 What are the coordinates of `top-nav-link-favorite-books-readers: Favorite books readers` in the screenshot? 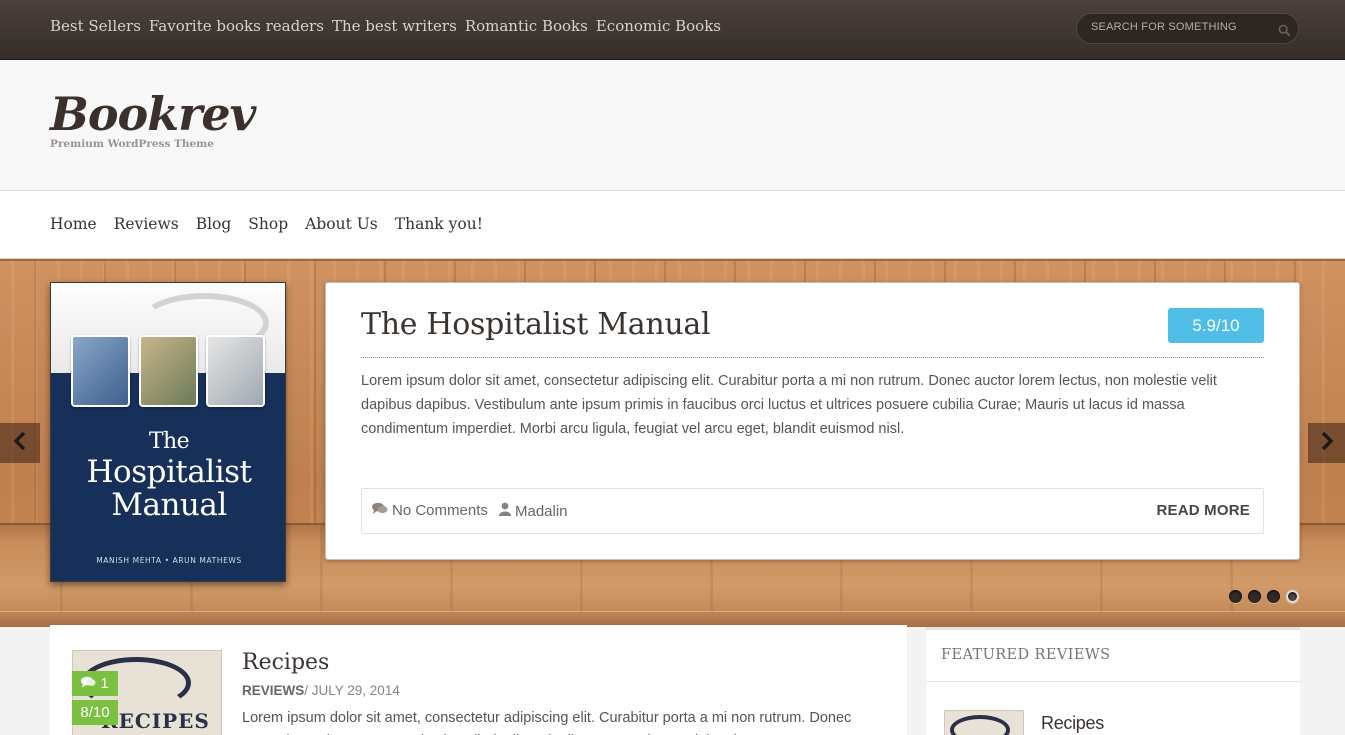 It's located at (236, 26).